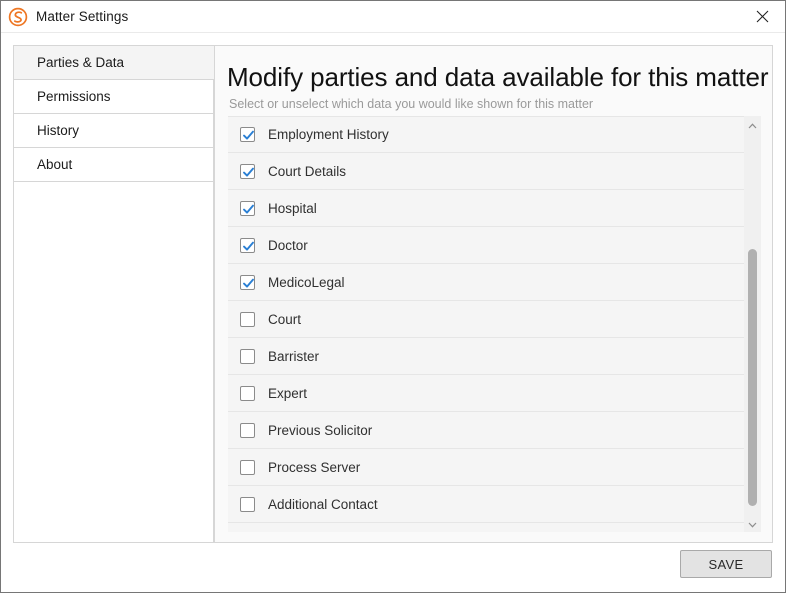 The image size is (786, 593). I want to click on list-item-label: Employment History, so click(328, 134).